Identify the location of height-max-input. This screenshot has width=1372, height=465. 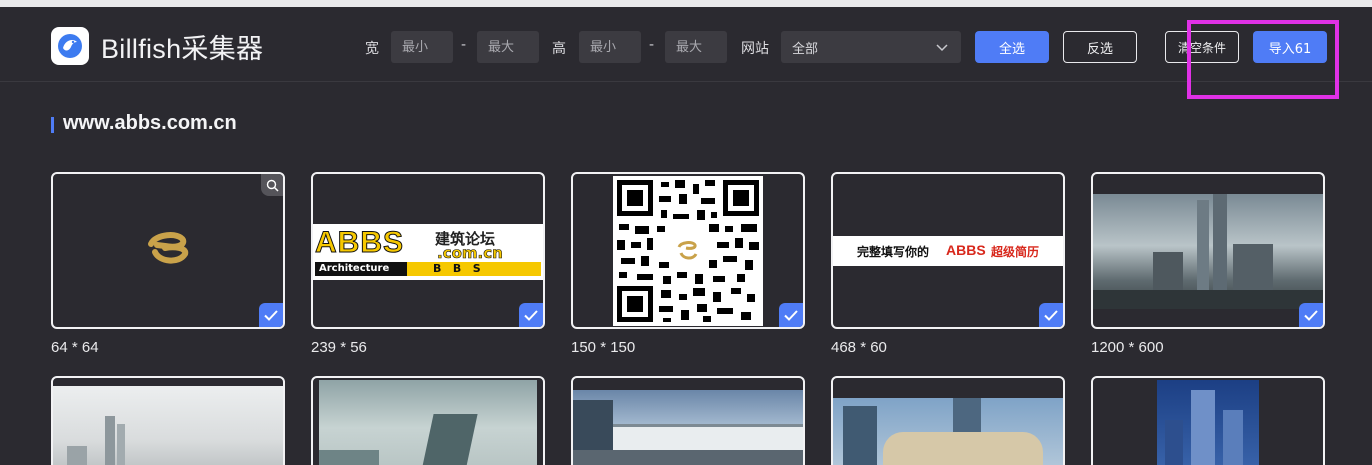
(696, 47).